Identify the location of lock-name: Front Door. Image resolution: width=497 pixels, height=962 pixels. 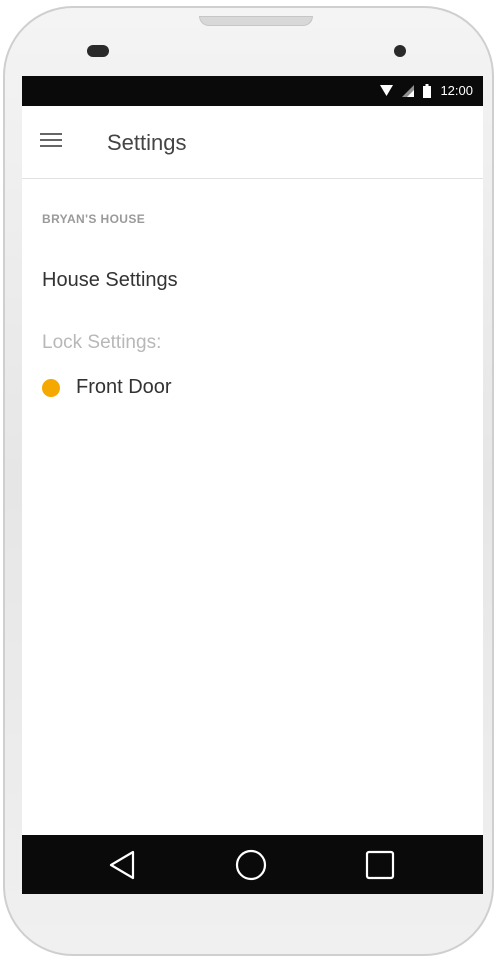
(124, 387).